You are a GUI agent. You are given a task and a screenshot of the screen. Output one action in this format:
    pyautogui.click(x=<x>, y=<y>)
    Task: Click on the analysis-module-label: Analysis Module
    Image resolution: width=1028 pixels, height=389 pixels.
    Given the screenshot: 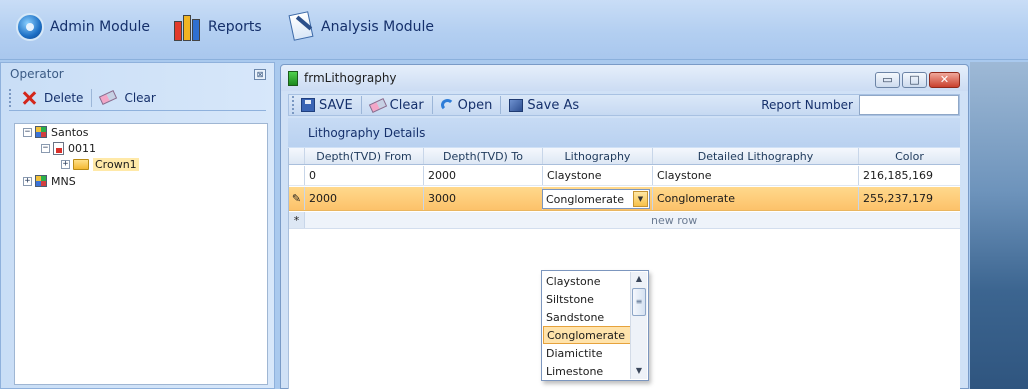 What is the action you would take?
    pyautogui.click(x=378, y=27)
    